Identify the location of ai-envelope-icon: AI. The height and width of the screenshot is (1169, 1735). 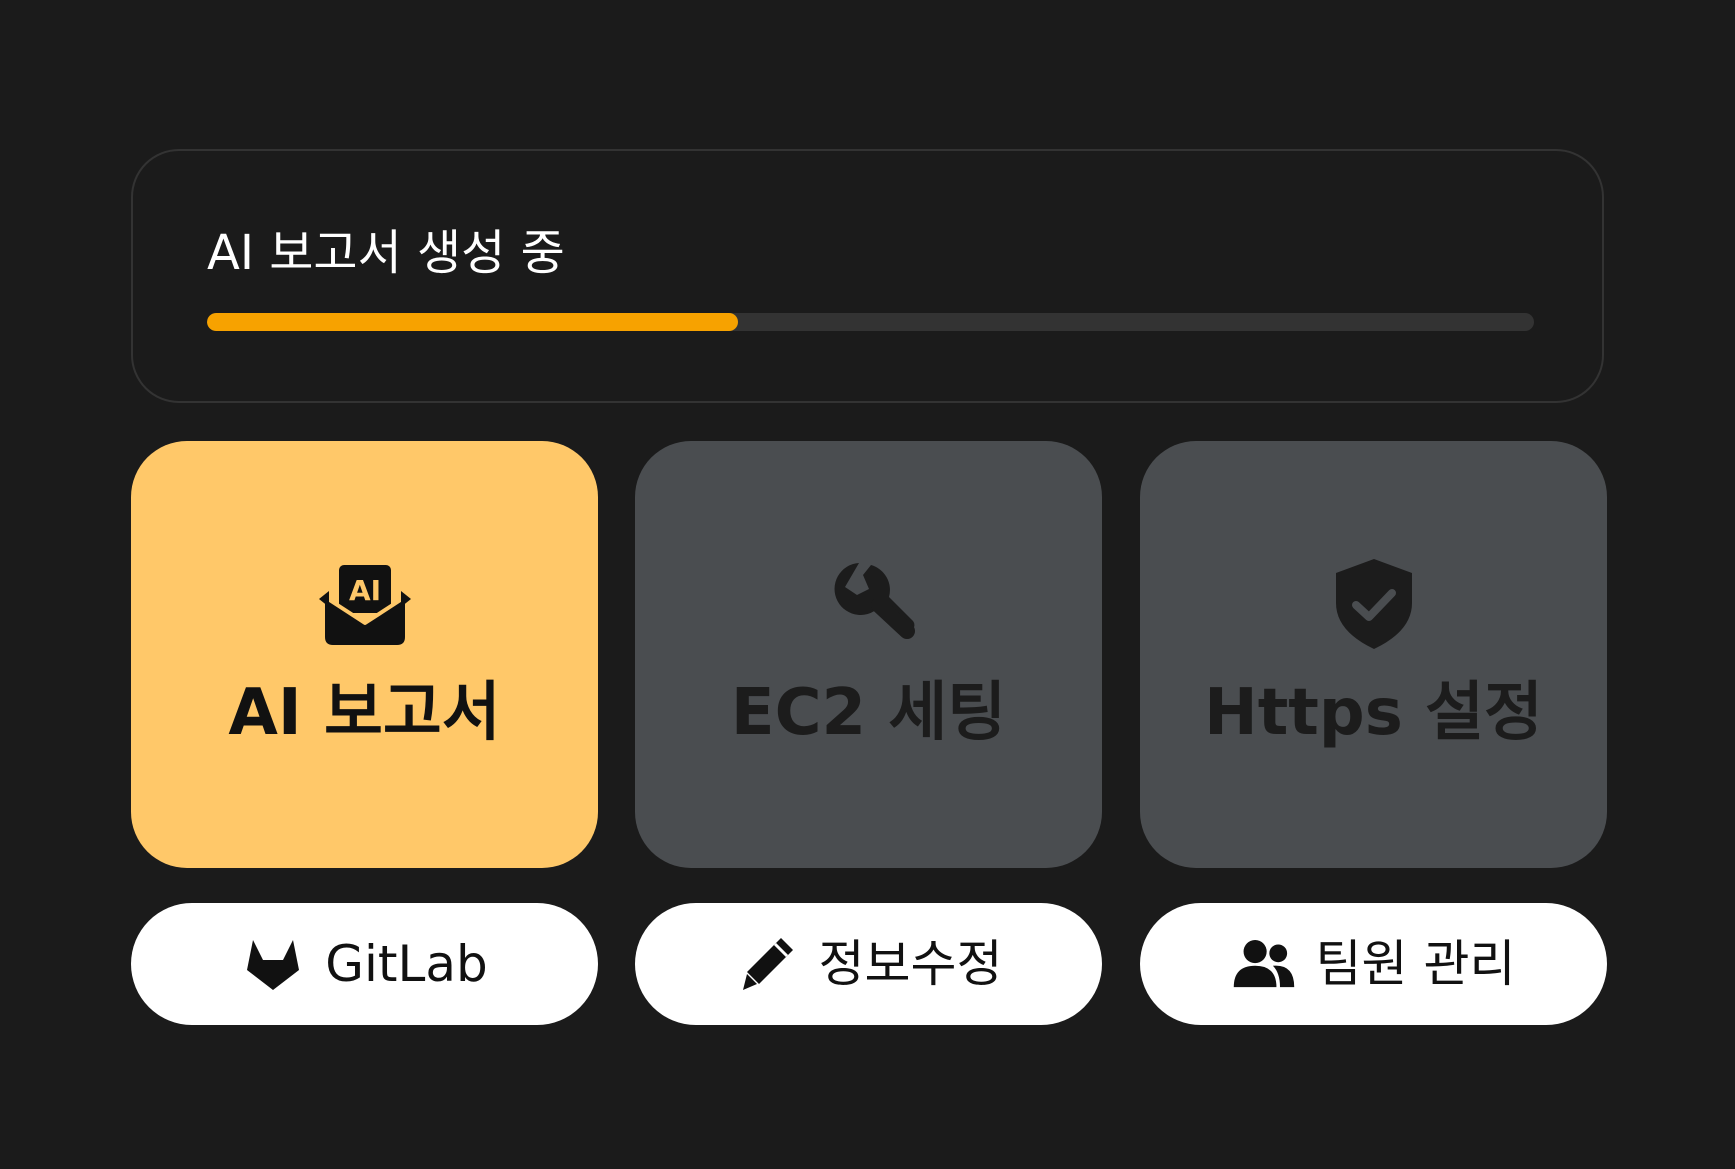
(365, 603).